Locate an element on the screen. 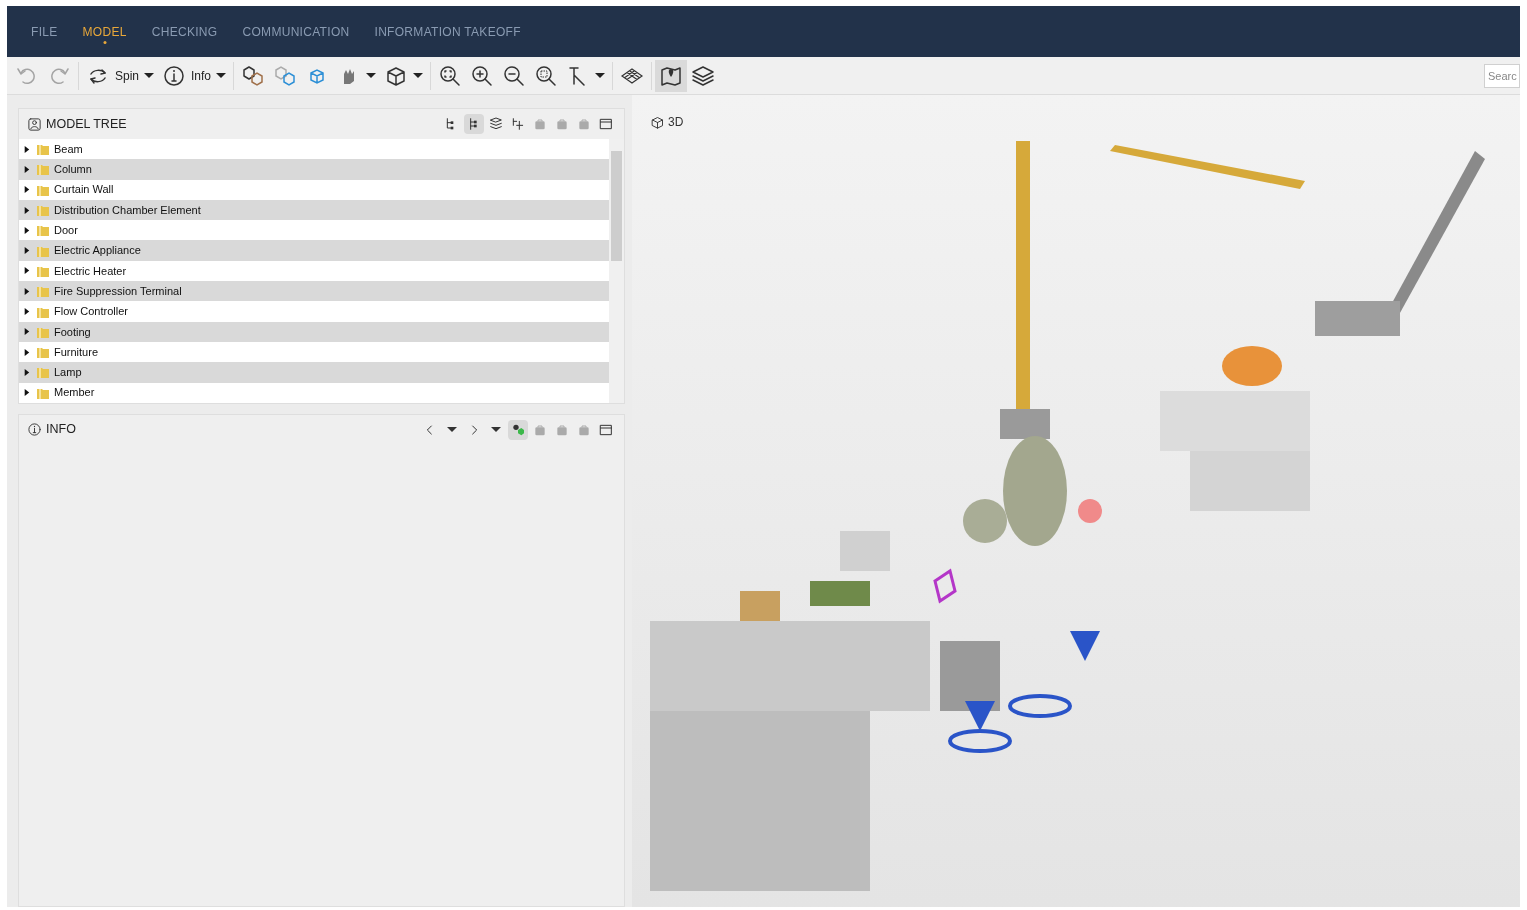 Image resolution: width=1527 pixels, height=910 pixels. menu-tab: INFORMATION TAKEOFF is located at coordinates (447, 31).